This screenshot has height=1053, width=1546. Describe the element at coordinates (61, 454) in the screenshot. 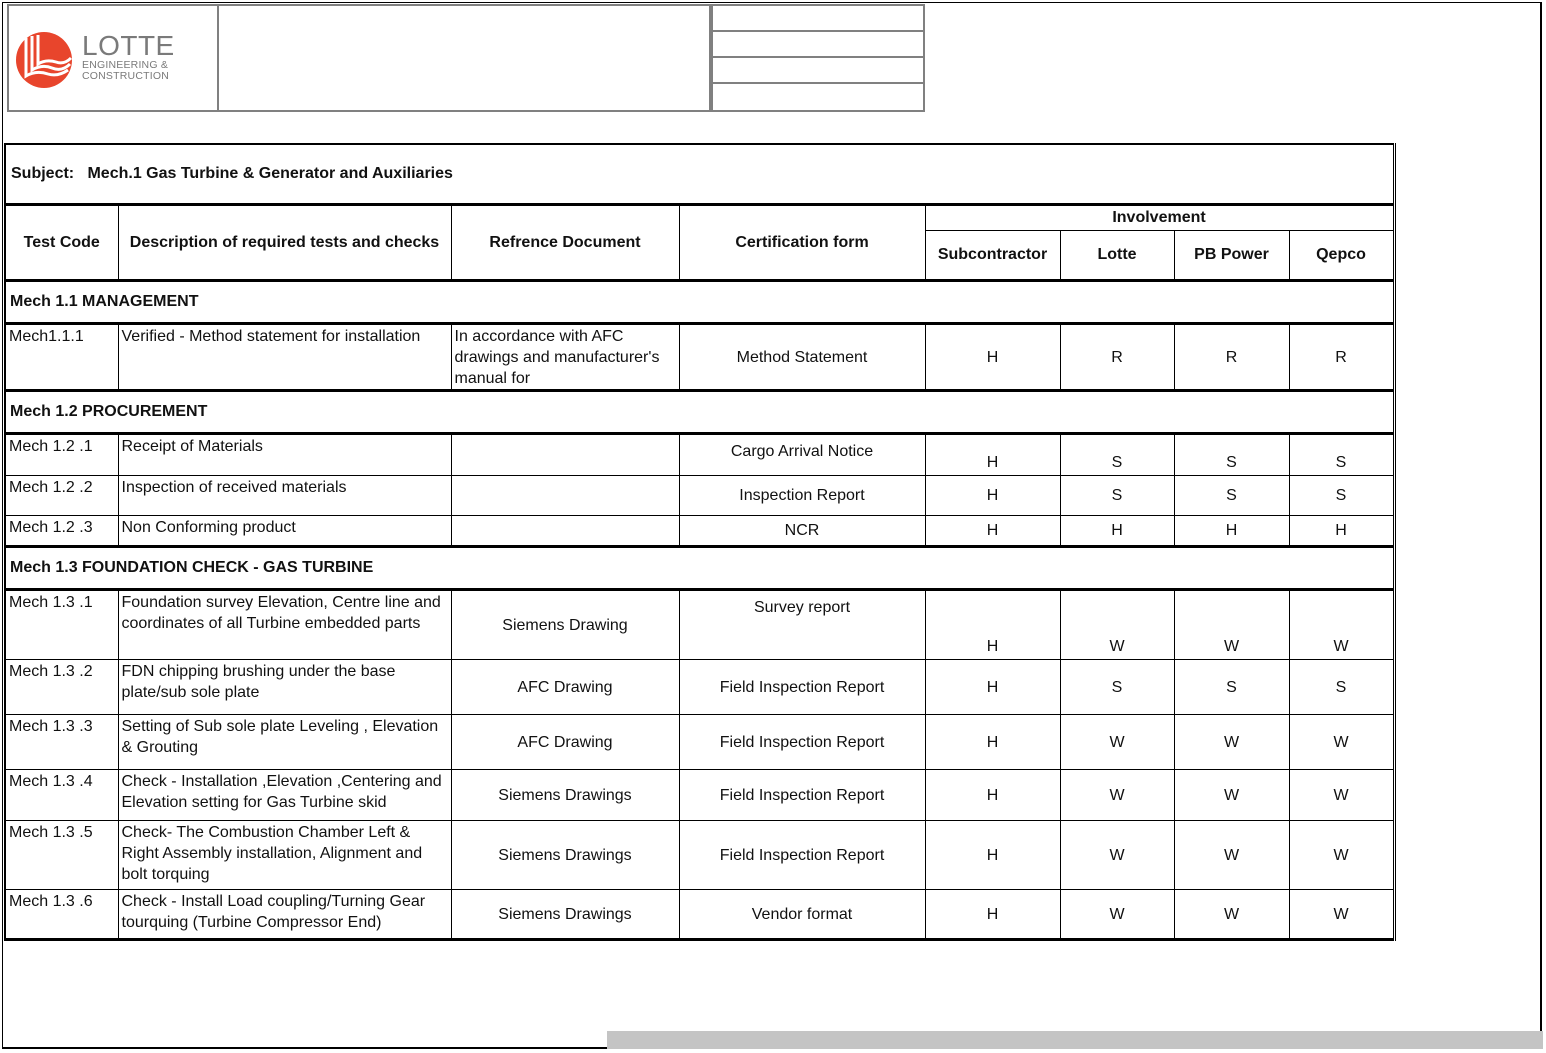

I see `test-code-cell: Mech 1.2 .1` at that location.